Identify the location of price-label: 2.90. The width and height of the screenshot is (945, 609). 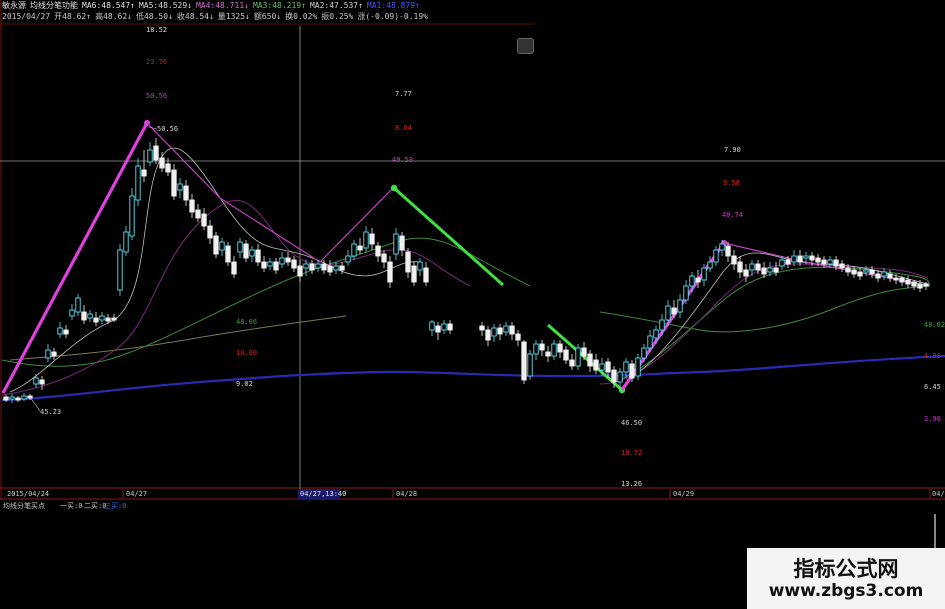
(932, 419).